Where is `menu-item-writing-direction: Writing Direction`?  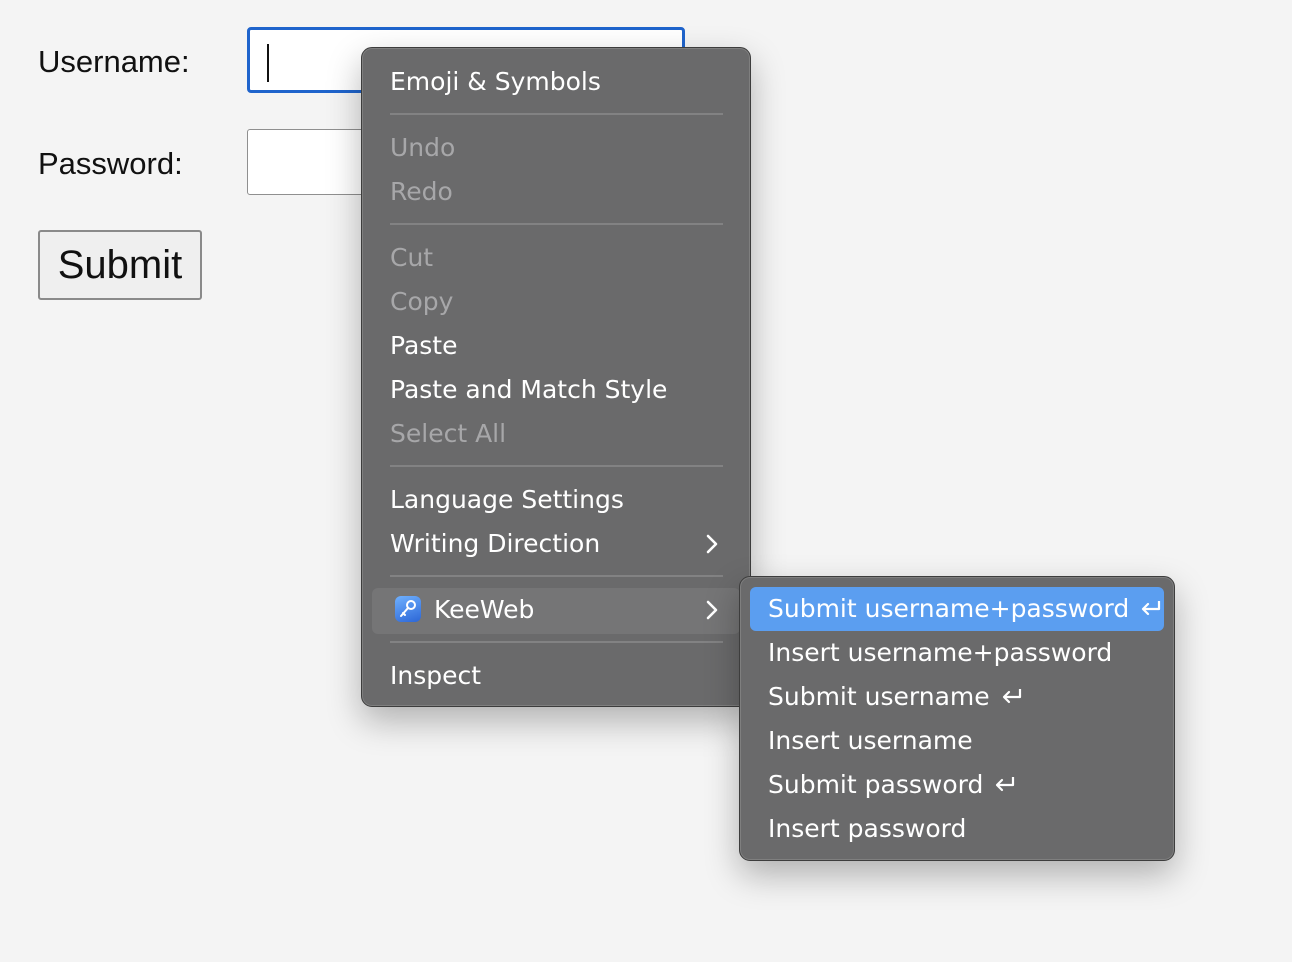 menu-item-writing-direction: Writing Direction is located at coordinates (495, 544).